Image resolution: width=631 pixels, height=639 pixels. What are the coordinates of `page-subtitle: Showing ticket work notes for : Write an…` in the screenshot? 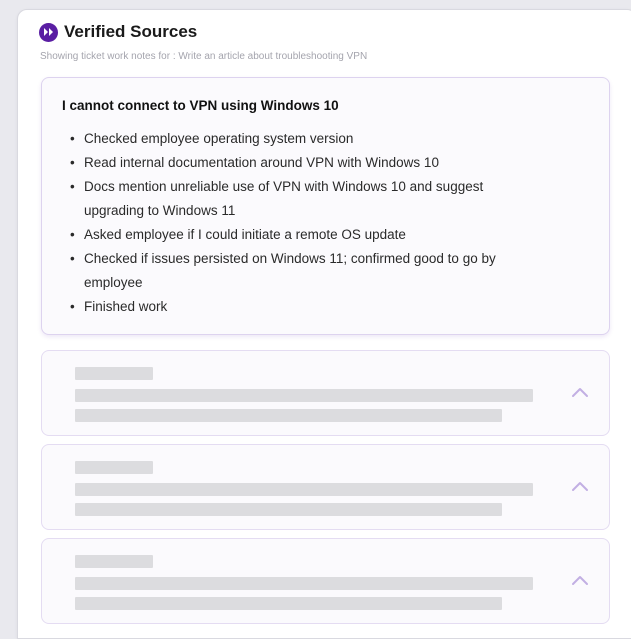 It's located at (204, 56).